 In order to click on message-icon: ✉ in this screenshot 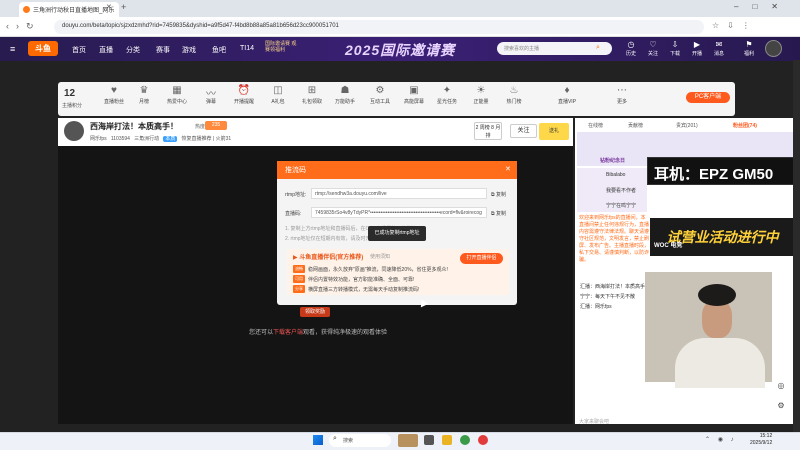, I will do `click(719, 44)`.